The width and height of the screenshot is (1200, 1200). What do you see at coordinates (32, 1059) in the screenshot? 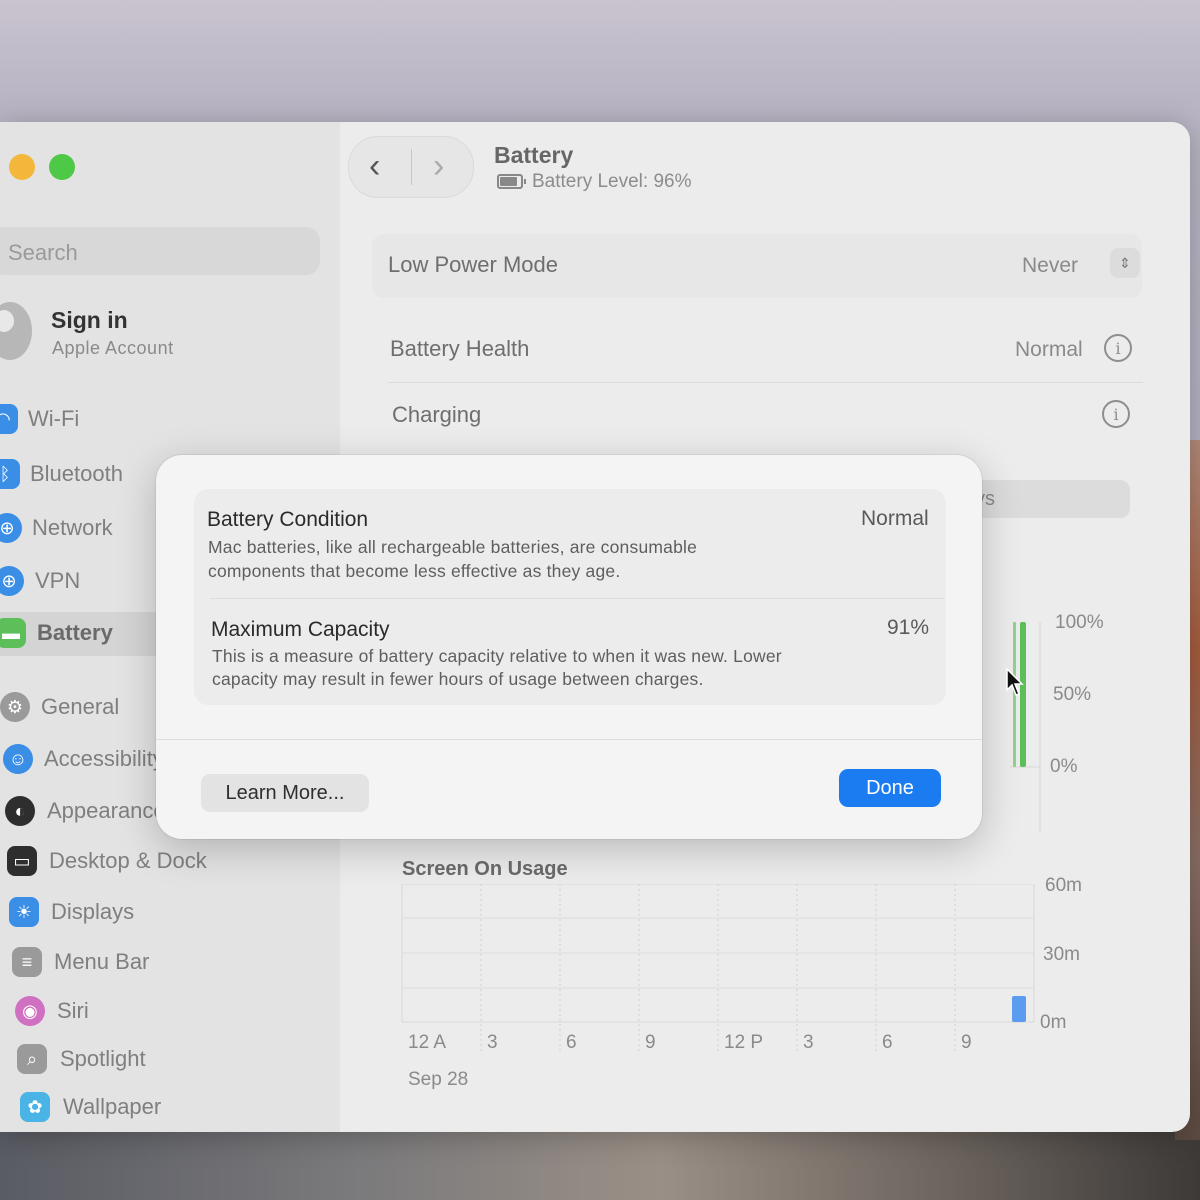
I see `magnifier-icon: ⌕` at bounding box center [32, 1059].